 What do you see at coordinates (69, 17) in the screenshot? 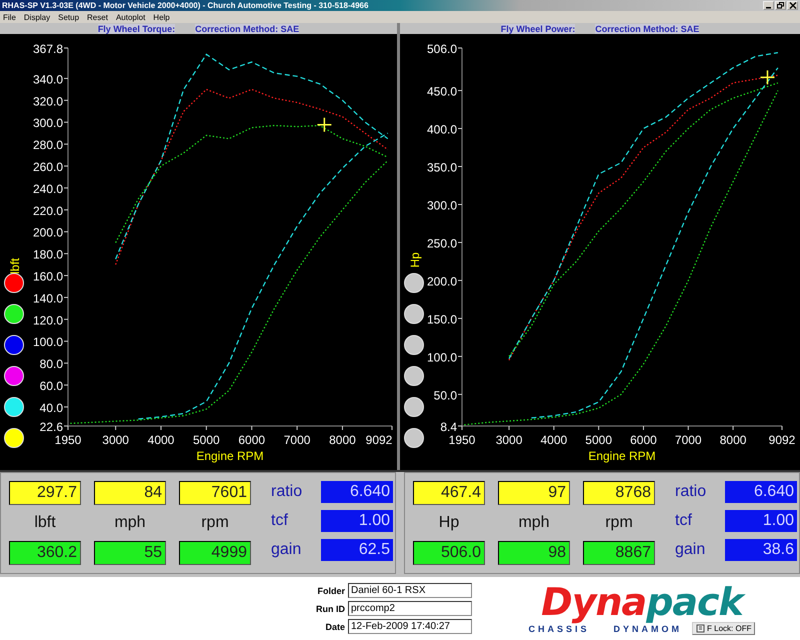
I see `menu-item: Setup` at bounding box center [69, 17].